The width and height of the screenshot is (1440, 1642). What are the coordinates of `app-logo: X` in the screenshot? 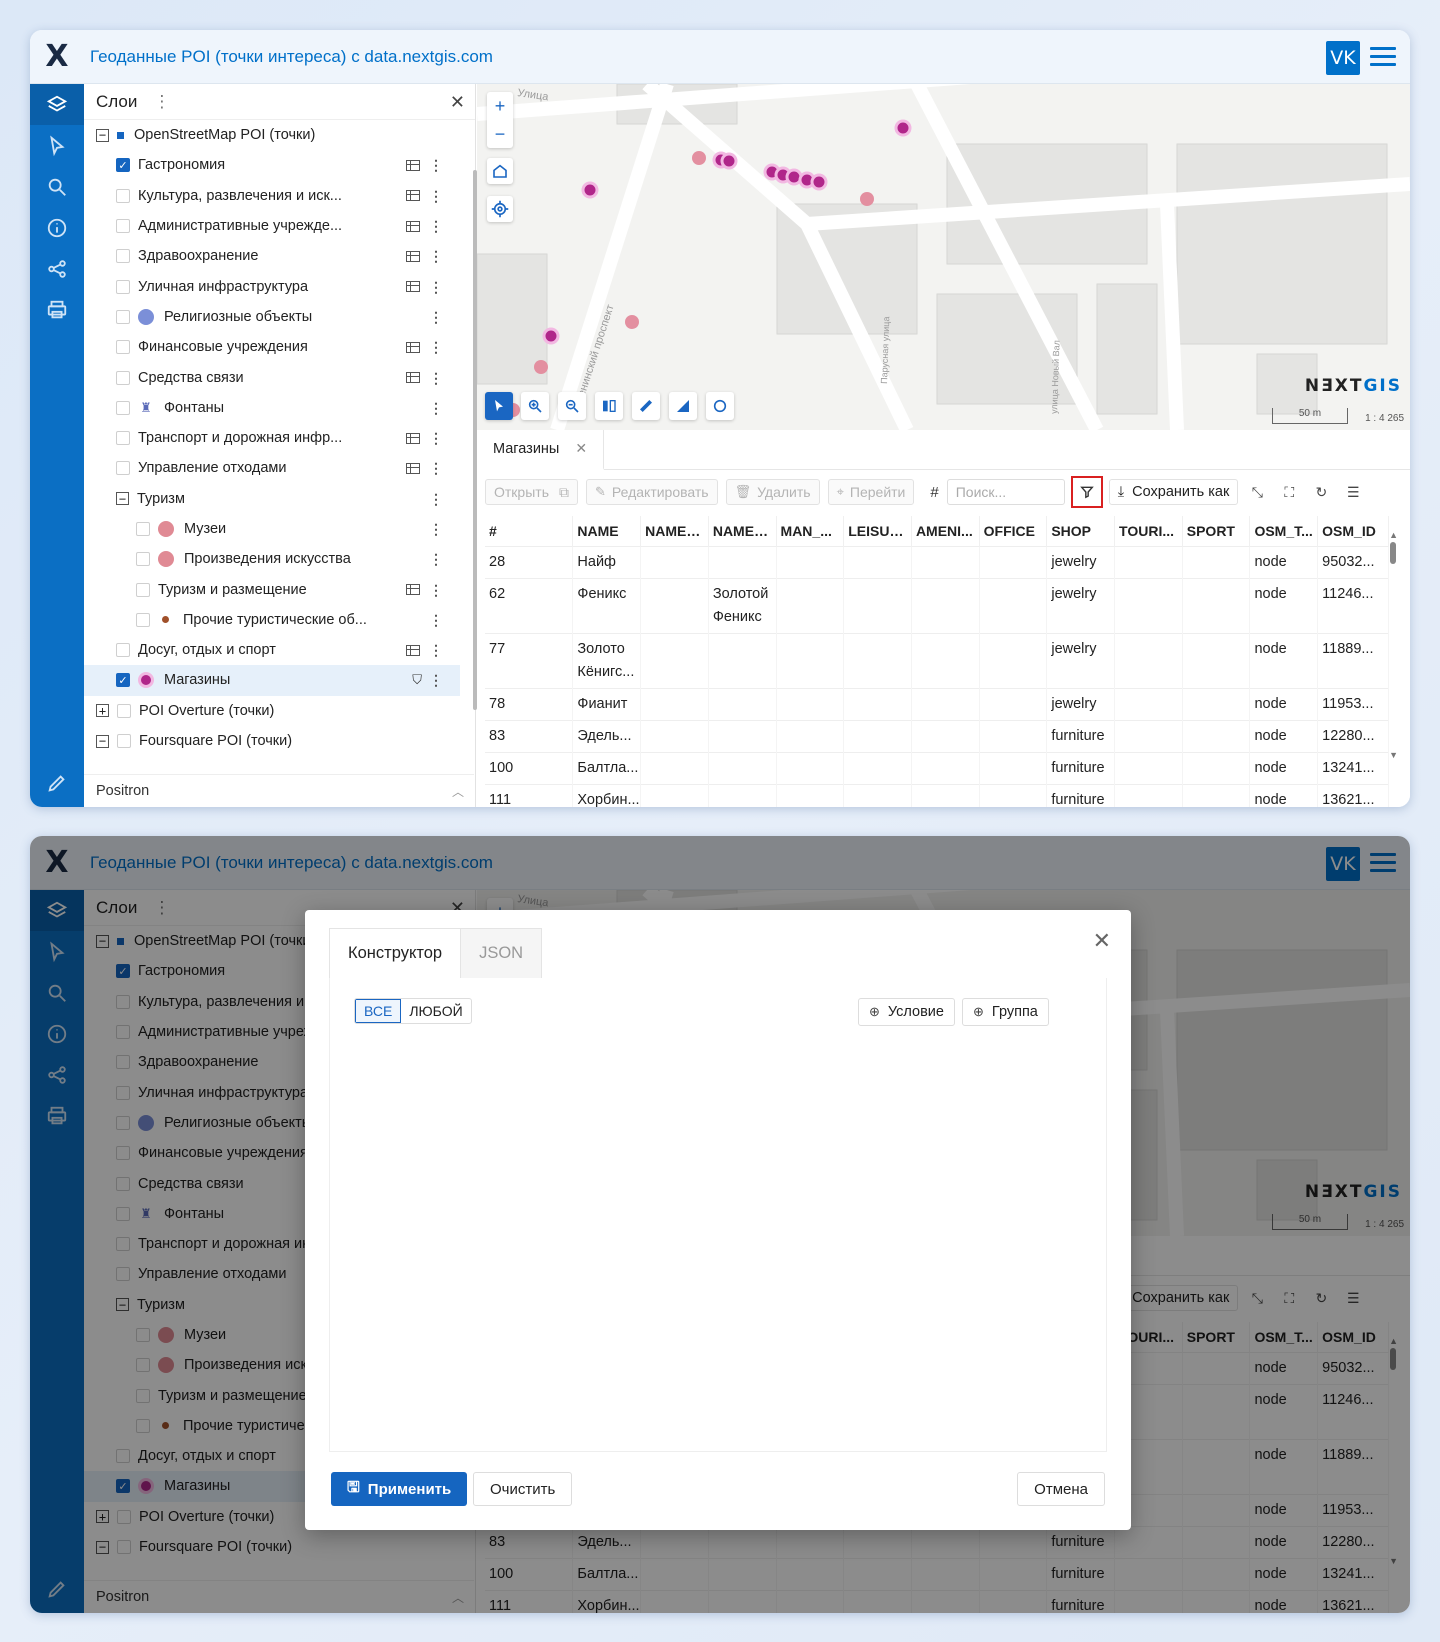 It's located at (57, 863).